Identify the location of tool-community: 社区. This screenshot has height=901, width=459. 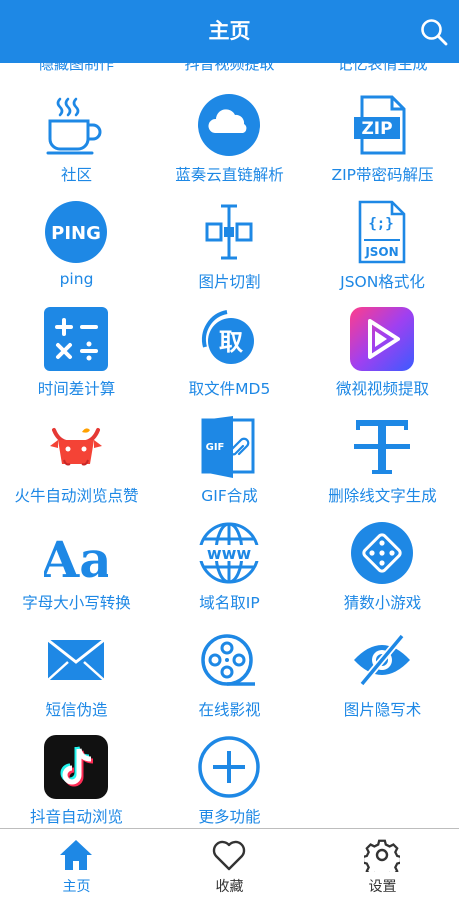
(76, 142).